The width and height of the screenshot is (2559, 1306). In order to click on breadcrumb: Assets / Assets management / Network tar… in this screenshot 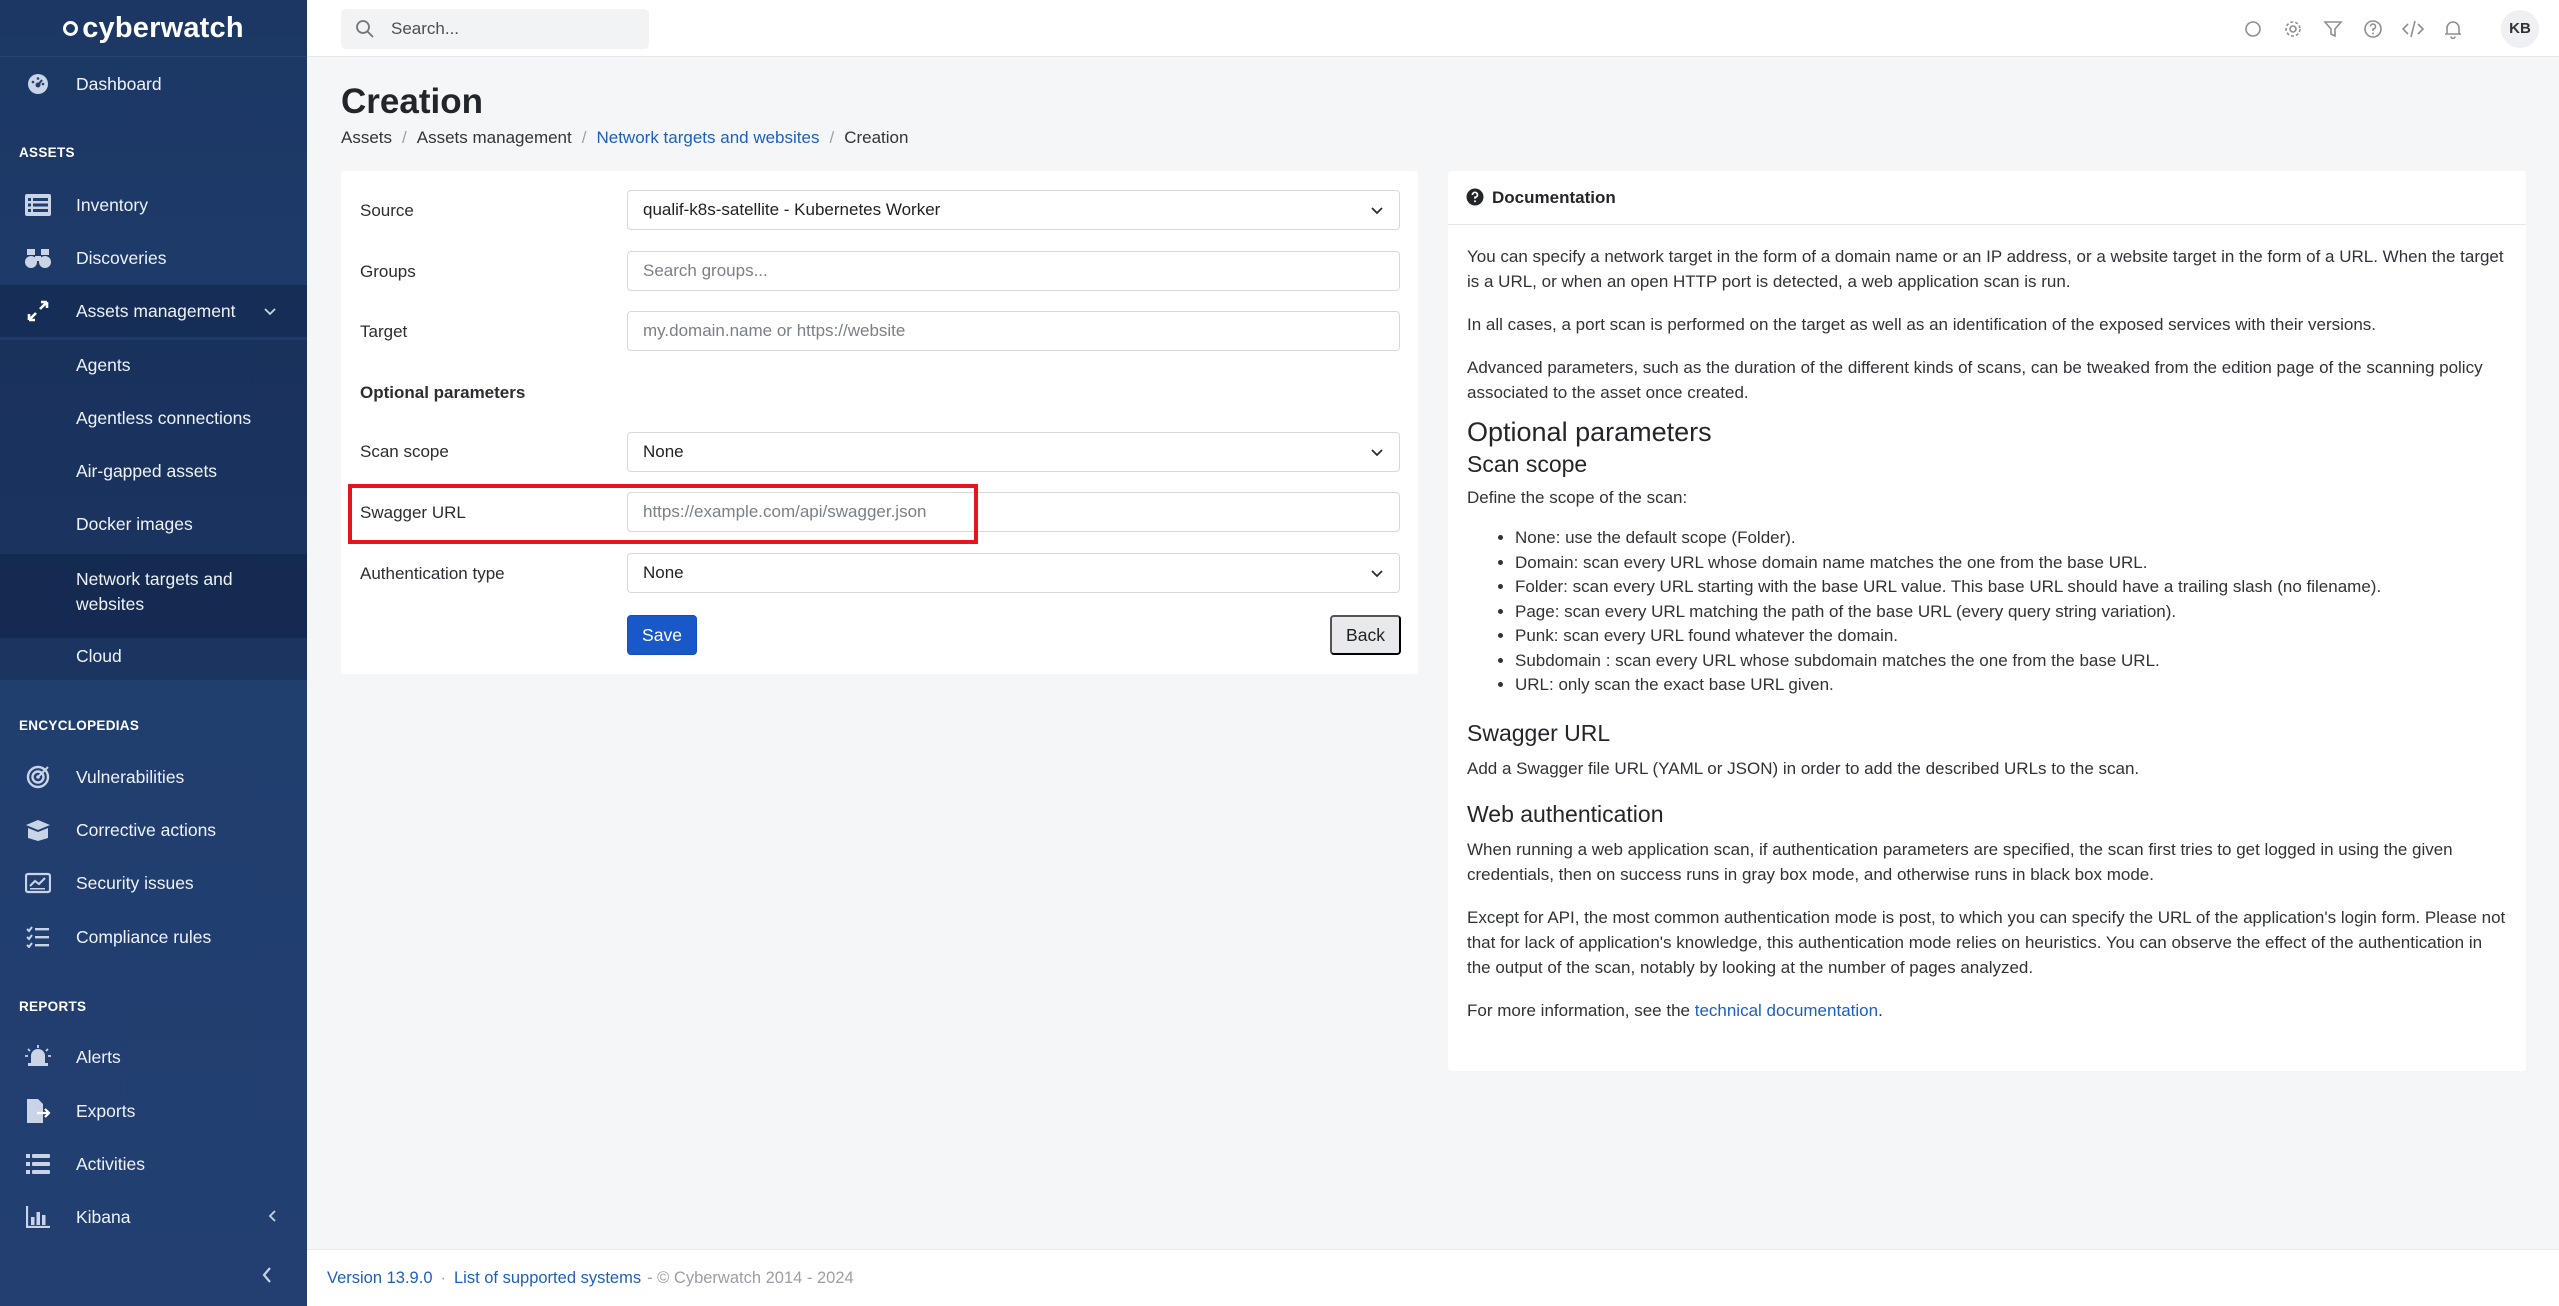, I will do `click(624, 138)`.